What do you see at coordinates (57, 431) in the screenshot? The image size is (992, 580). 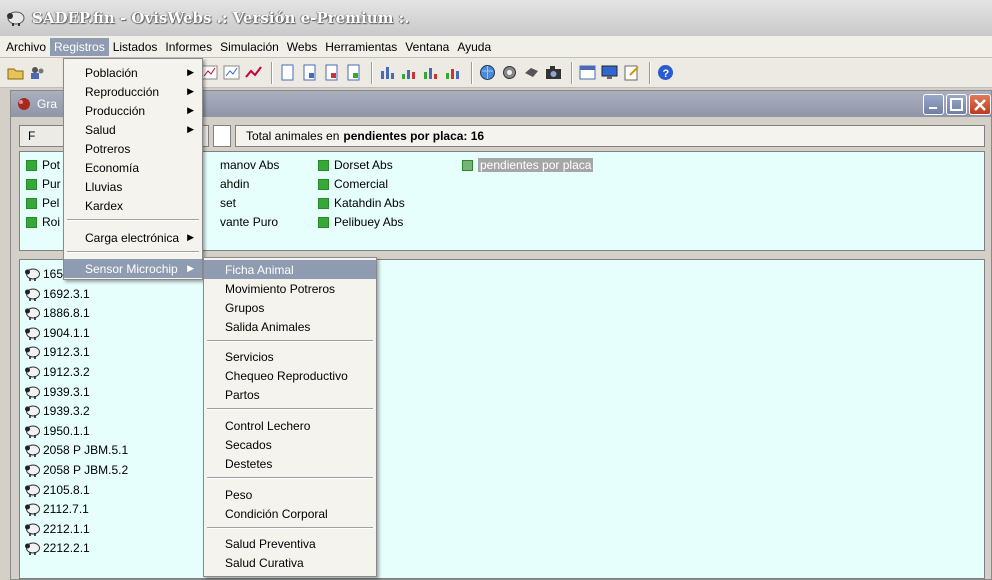 I see `list-item: 1950.1.1` at bounding box center [57, 431].